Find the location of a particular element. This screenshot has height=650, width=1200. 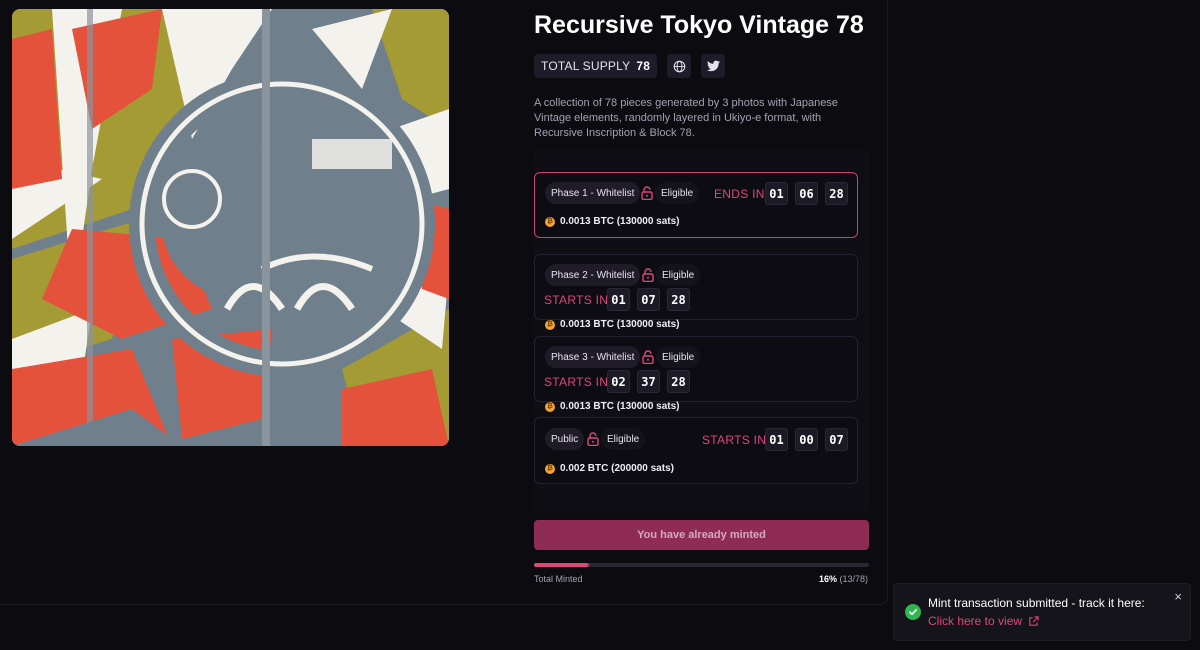

mint-button: You have already minted is located at coordinates (701, 535).